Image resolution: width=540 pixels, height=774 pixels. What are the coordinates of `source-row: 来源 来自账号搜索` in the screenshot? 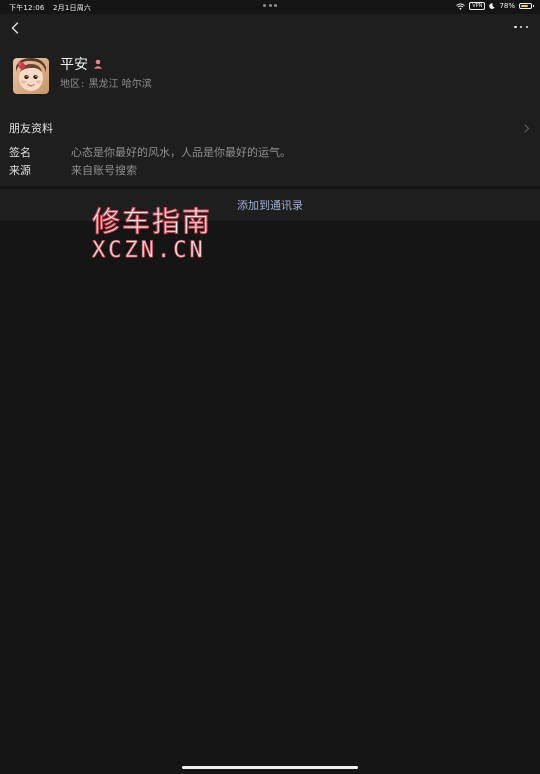 It's located at (73, 170).